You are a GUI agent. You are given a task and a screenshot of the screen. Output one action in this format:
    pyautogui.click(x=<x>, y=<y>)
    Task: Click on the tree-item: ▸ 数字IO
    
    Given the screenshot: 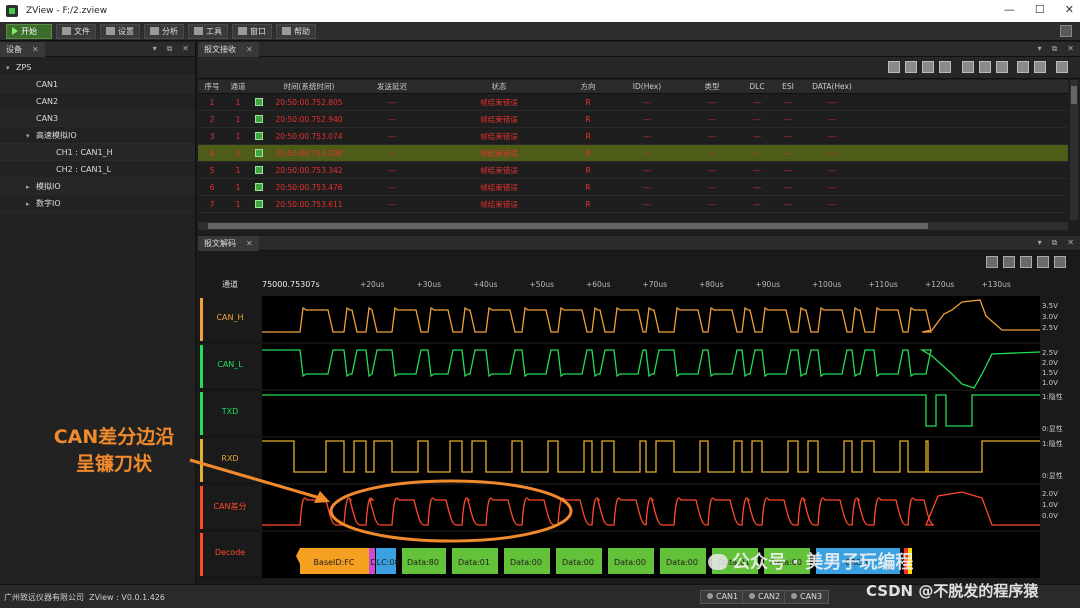 What is the action you would take?
    pyautogui.click(x=97, y=203)
    